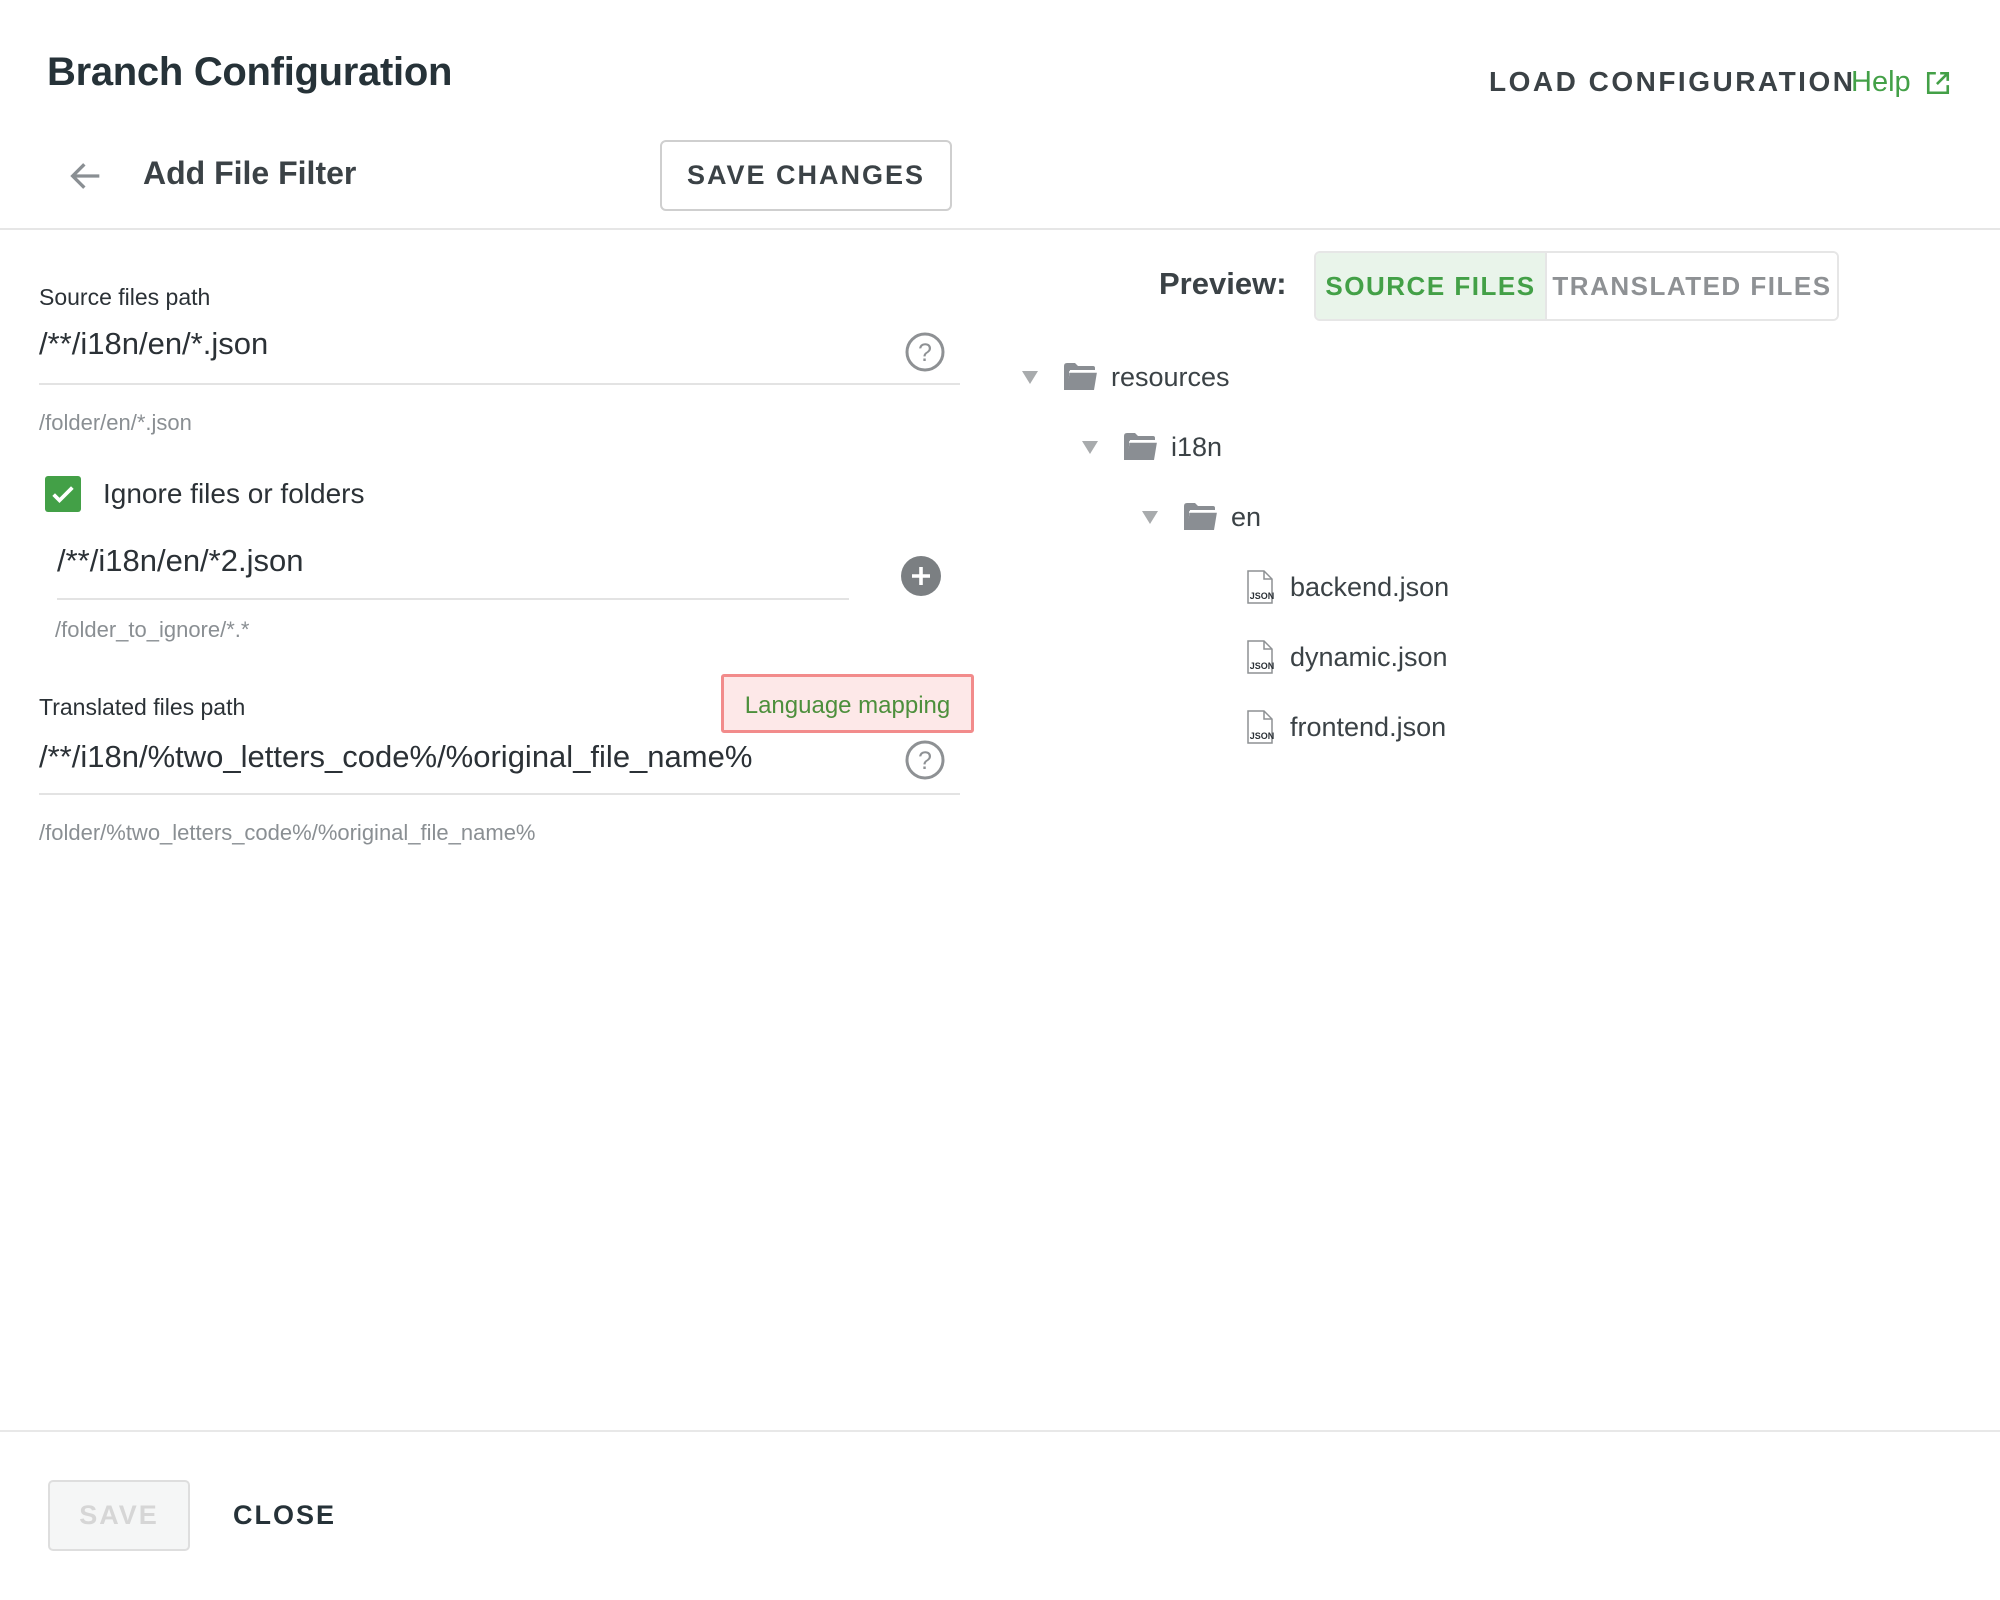 This screenshot has height=1600, width=2000. I want to click on checkmark-icon, so click(63, 495).